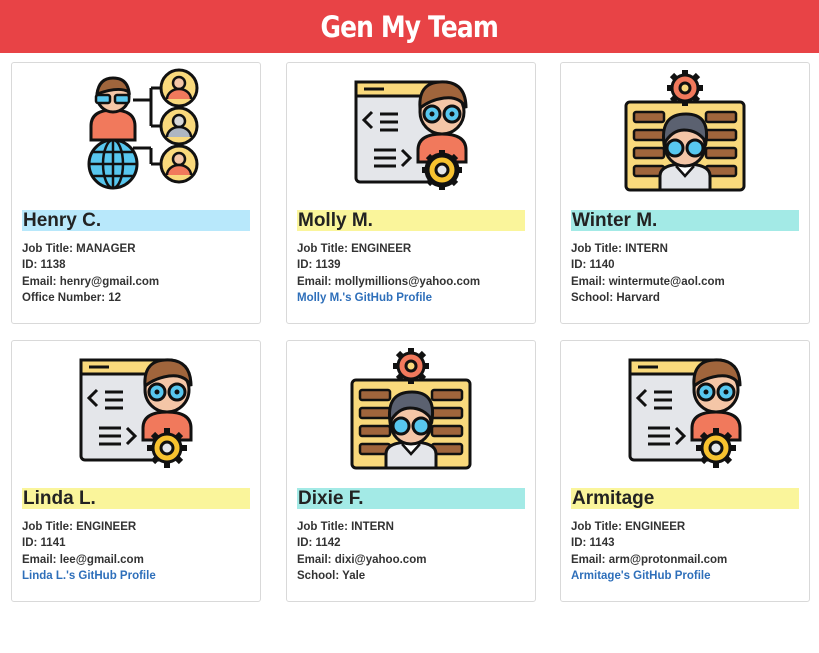 This screenshot has width=819, height=653. What do you see at coordinates (89, 576) in the screenshot?
I see `github-profile-link: Linda L.'s GitHub Profile` at bounding box center [89, 576].